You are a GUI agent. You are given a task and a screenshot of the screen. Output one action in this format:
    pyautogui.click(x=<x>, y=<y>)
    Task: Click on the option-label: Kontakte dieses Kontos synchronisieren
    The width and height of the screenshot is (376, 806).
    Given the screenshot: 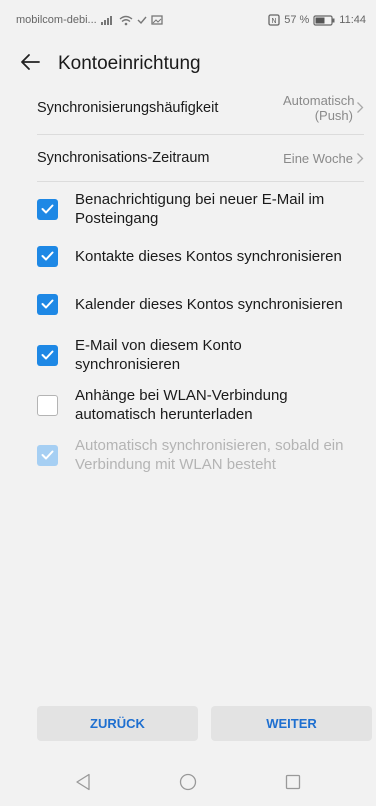 What is the action you would take?
    pyautogui.click(x=208, y=256)
    